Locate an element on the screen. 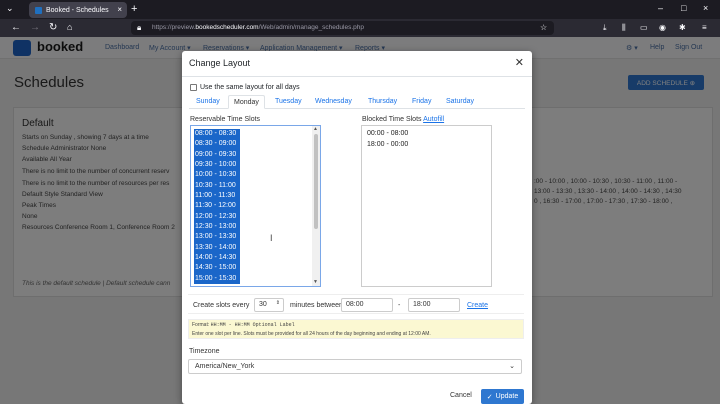 The height and width of the screenshot is (404, 720). scrollbar-thumb is located at coordinates (316, 181).